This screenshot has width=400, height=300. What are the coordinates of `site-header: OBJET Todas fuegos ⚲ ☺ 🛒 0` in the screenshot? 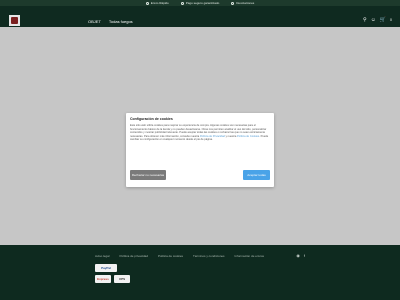 It's located at (200, 16).